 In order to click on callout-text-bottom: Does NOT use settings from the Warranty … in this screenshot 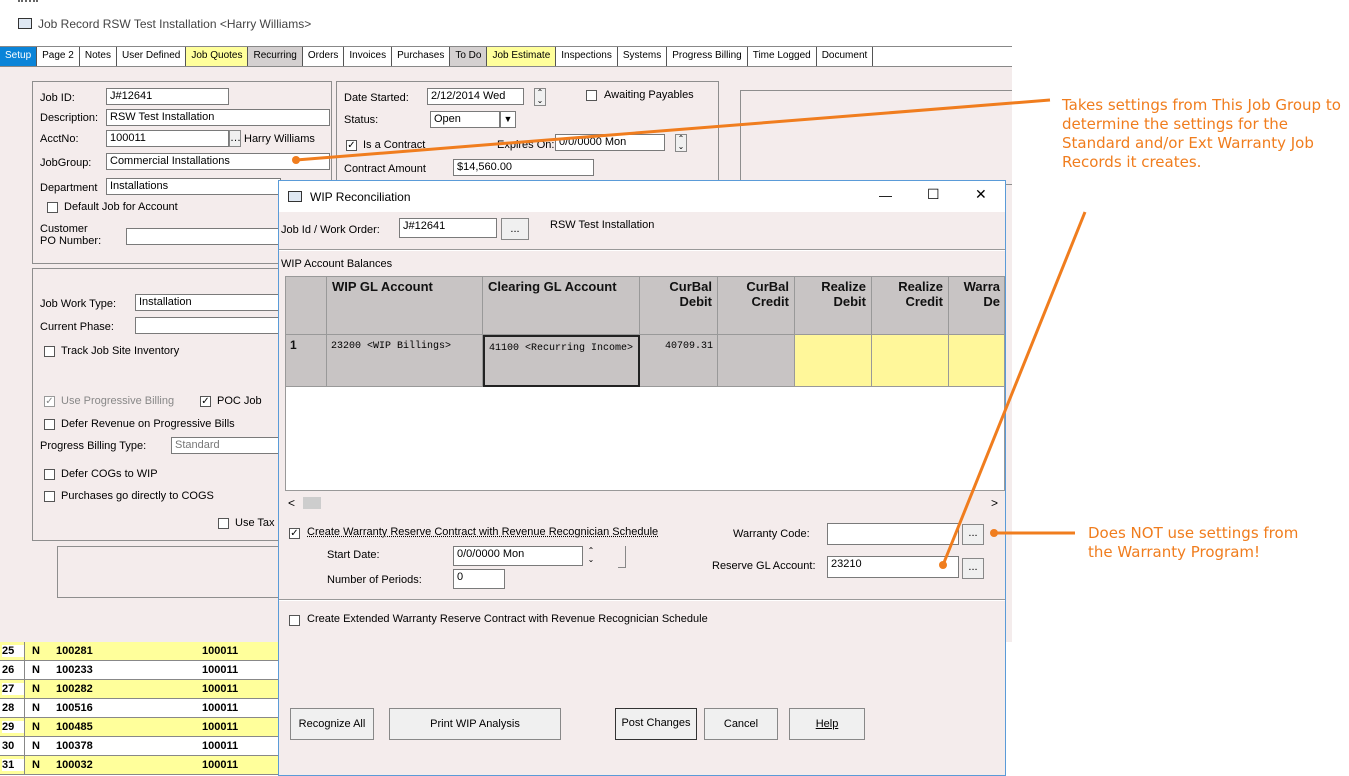, I will do `click(1193, 542)`.